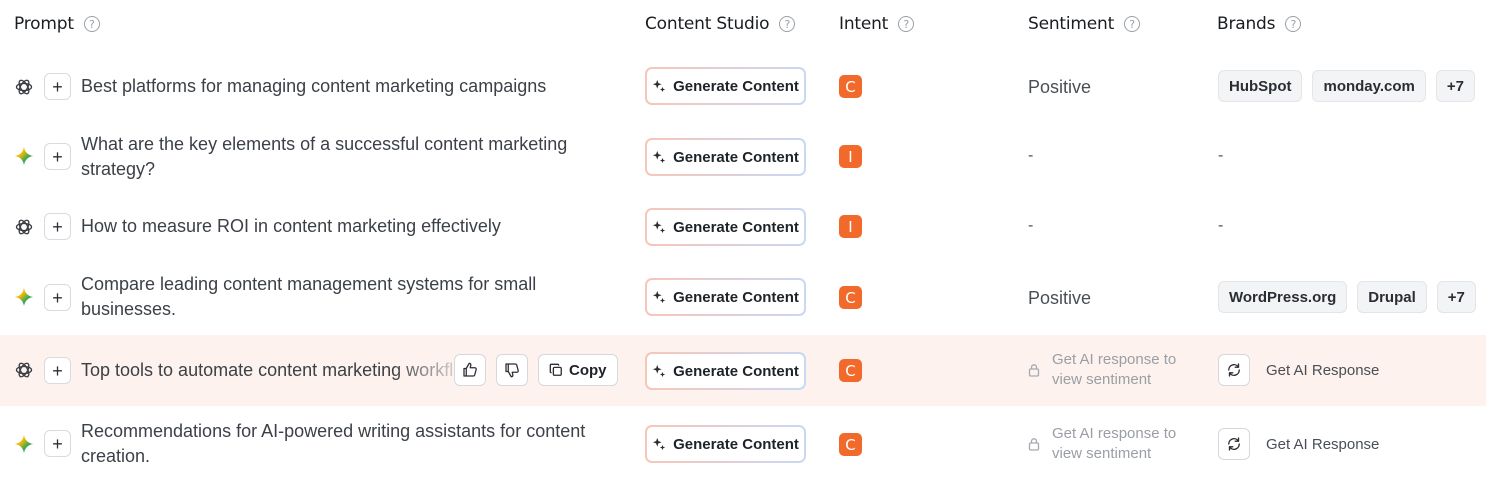 The height and width of the screenshot is (484, 1486). Describe the element at coordinates (1071, 24) in the screenshot. I see `header-sentiment-label: Sentiment` at that location.